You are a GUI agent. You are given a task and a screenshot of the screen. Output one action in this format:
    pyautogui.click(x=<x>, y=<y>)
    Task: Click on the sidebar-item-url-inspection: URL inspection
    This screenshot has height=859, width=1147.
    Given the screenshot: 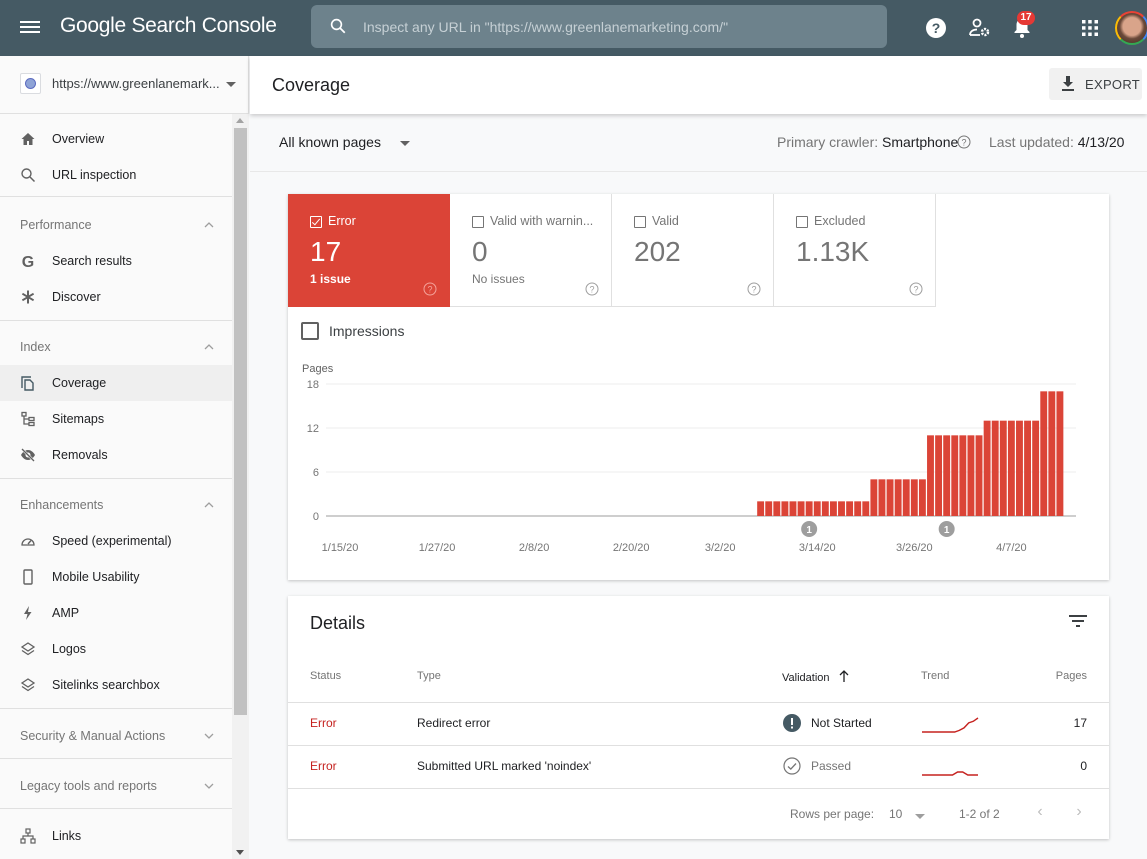 What is the action you would take?
    pyautogui.click(x=116, y=175)
    